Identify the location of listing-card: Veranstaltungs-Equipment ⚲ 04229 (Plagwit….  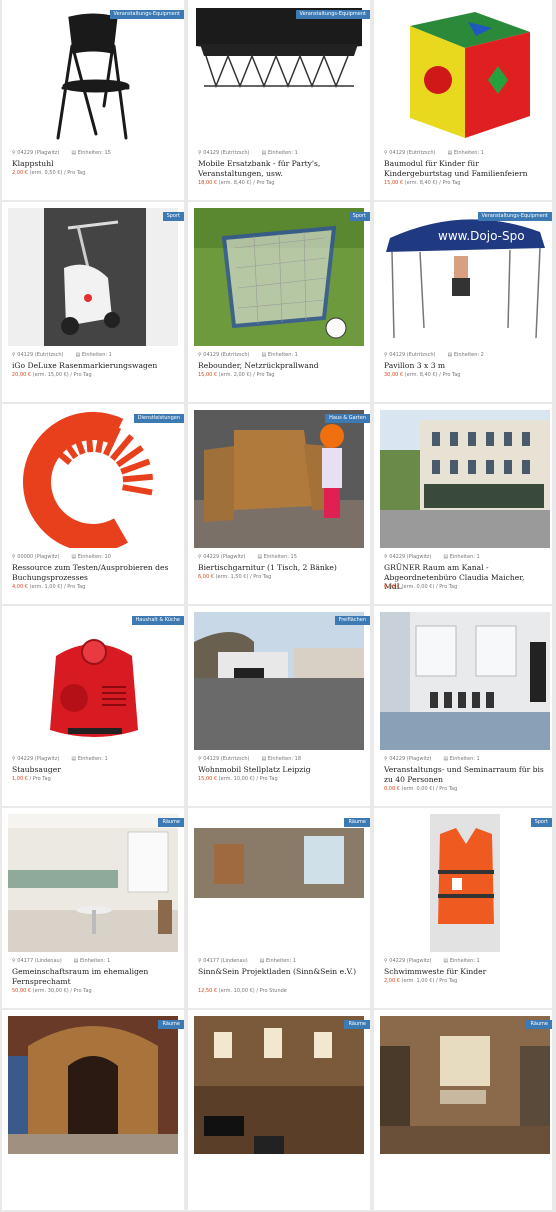
(93, 100).